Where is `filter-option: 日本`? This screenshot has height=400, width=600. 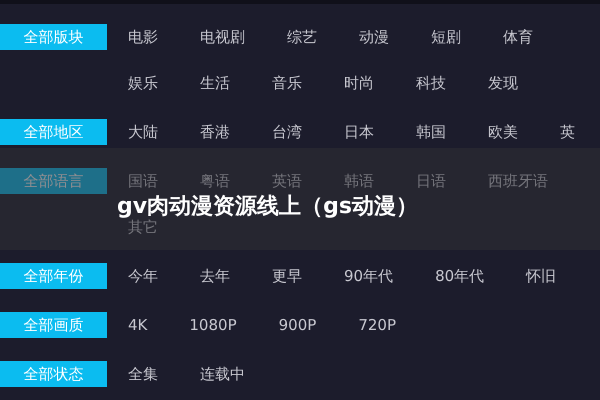
filter-option: 日本 is located at coordinates (359, 132).